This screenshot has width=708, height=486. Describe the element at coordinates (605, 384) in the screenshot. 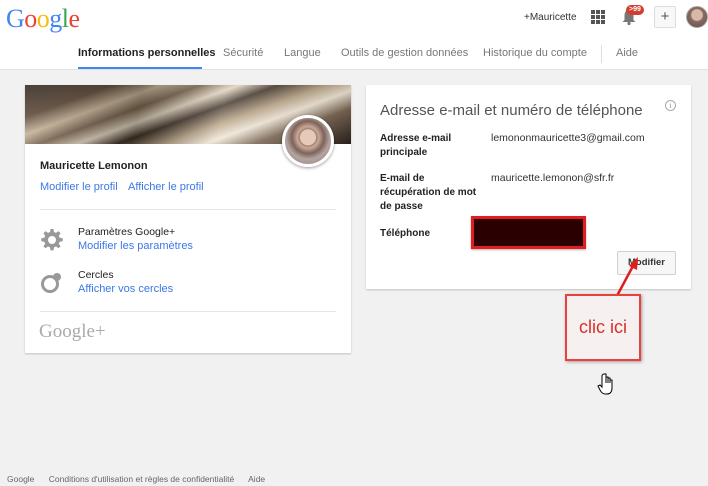

I see `hand-cursor-icon` at that location.